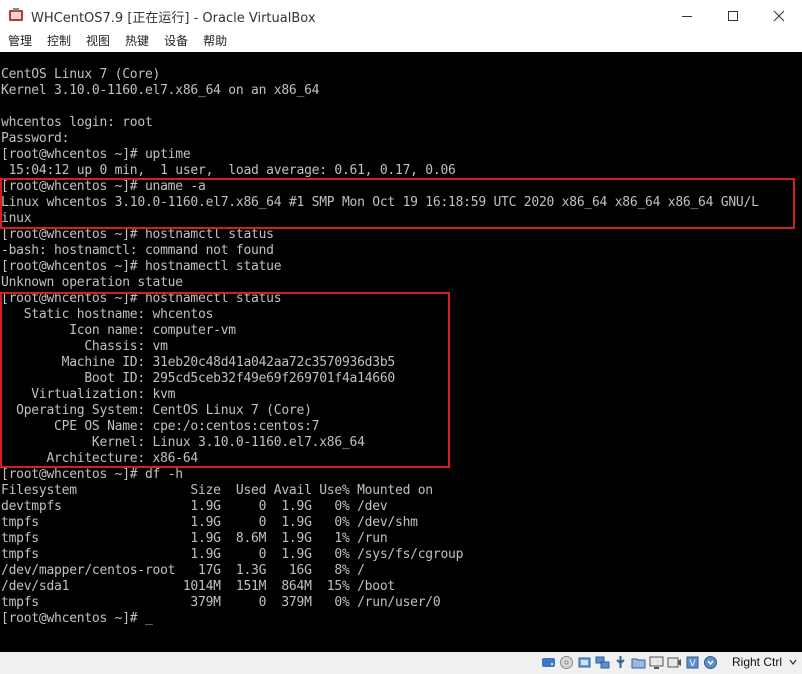 This screenshot has height=674, width=802. What do you see at coordinates (77, 618) in the screenshot?
I see `terminal-line: [root@whcentos ~]# _` at bounding box center [77, 618].